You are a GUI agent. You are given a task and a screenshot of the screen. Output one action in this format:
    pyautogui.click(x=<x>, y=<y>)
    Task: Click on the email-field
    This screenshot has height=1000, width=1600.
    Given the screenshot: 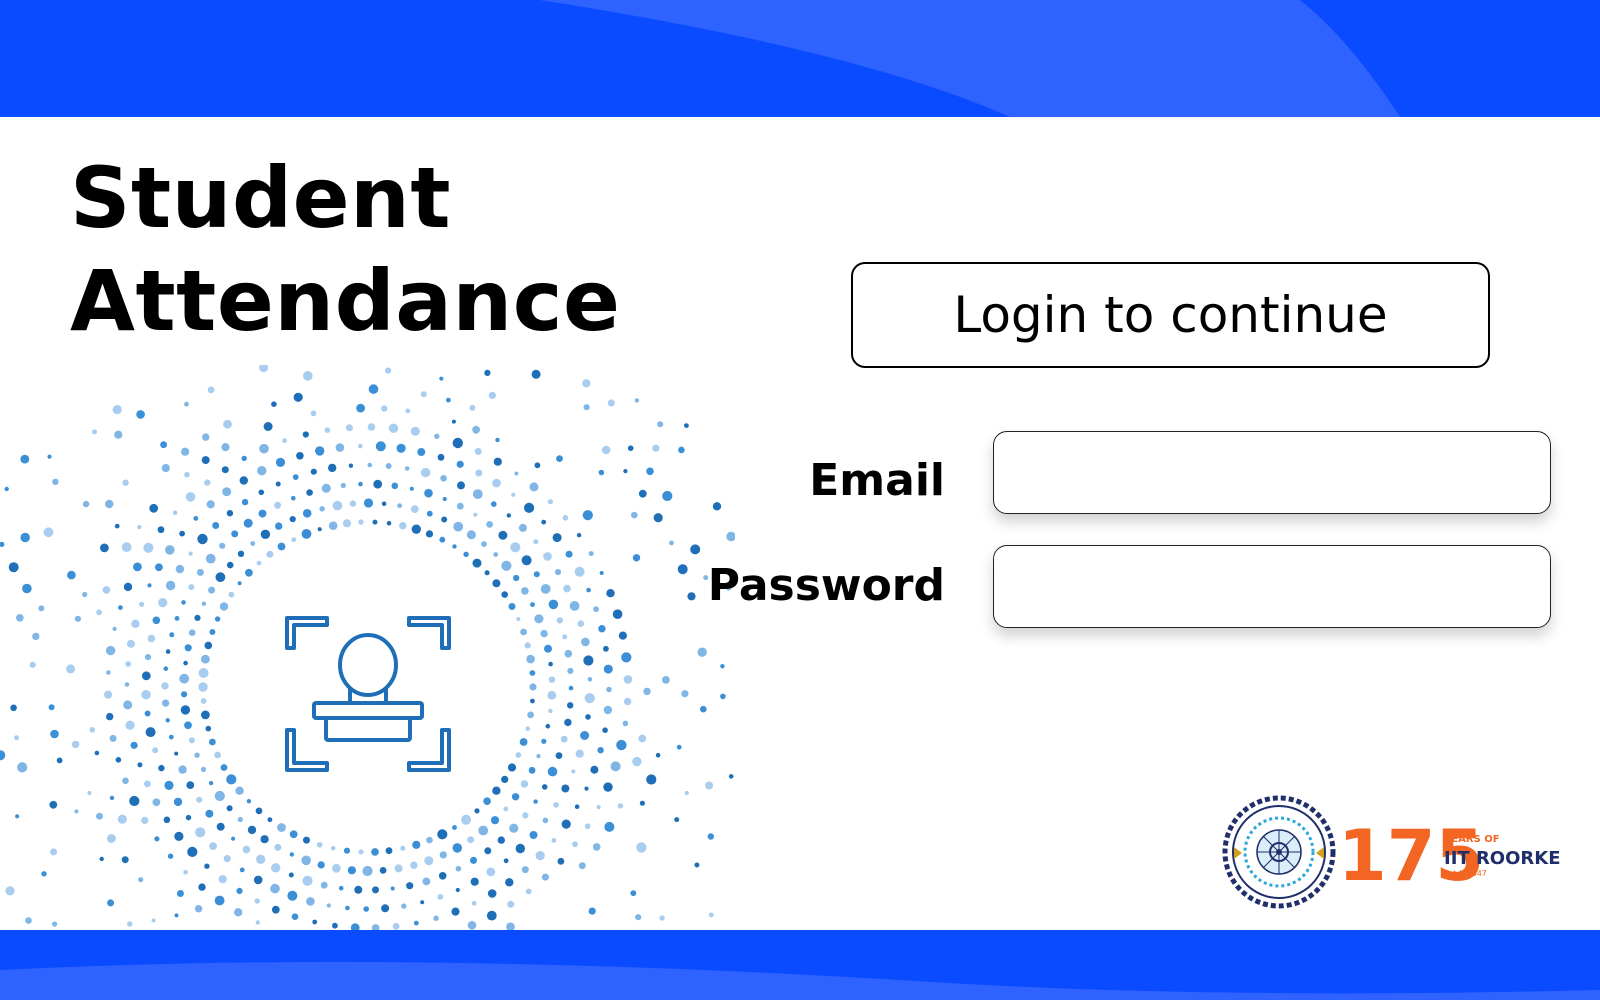 What is the action you would take?
    pyautogui.click(x=1272, y=472)
    